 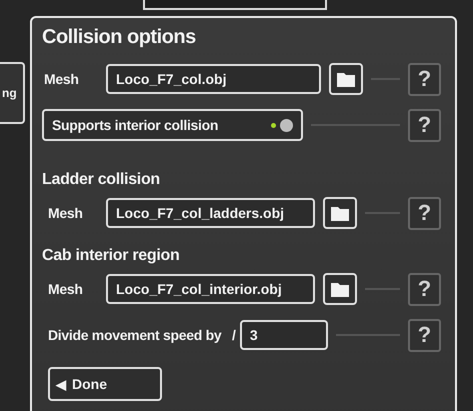 I want to click on section-heading: Ladder collision, so click(x=101, y=180).